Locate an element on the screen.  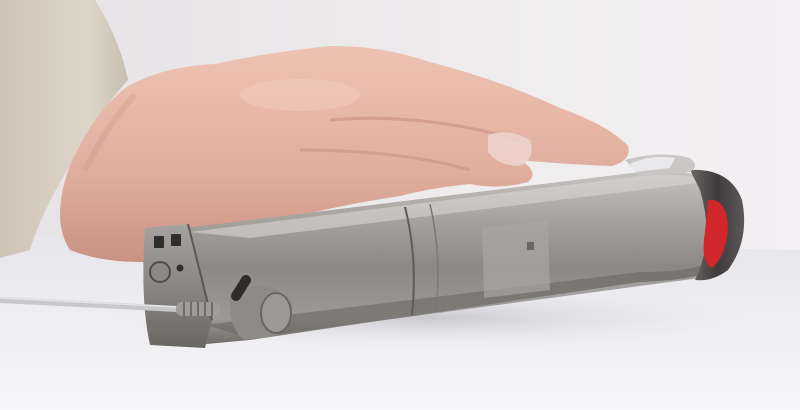
small-port is located at coordinates (530, 246).